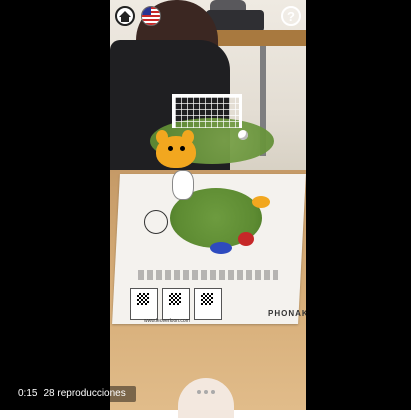  I want to click on language-button, so click(151, 16).